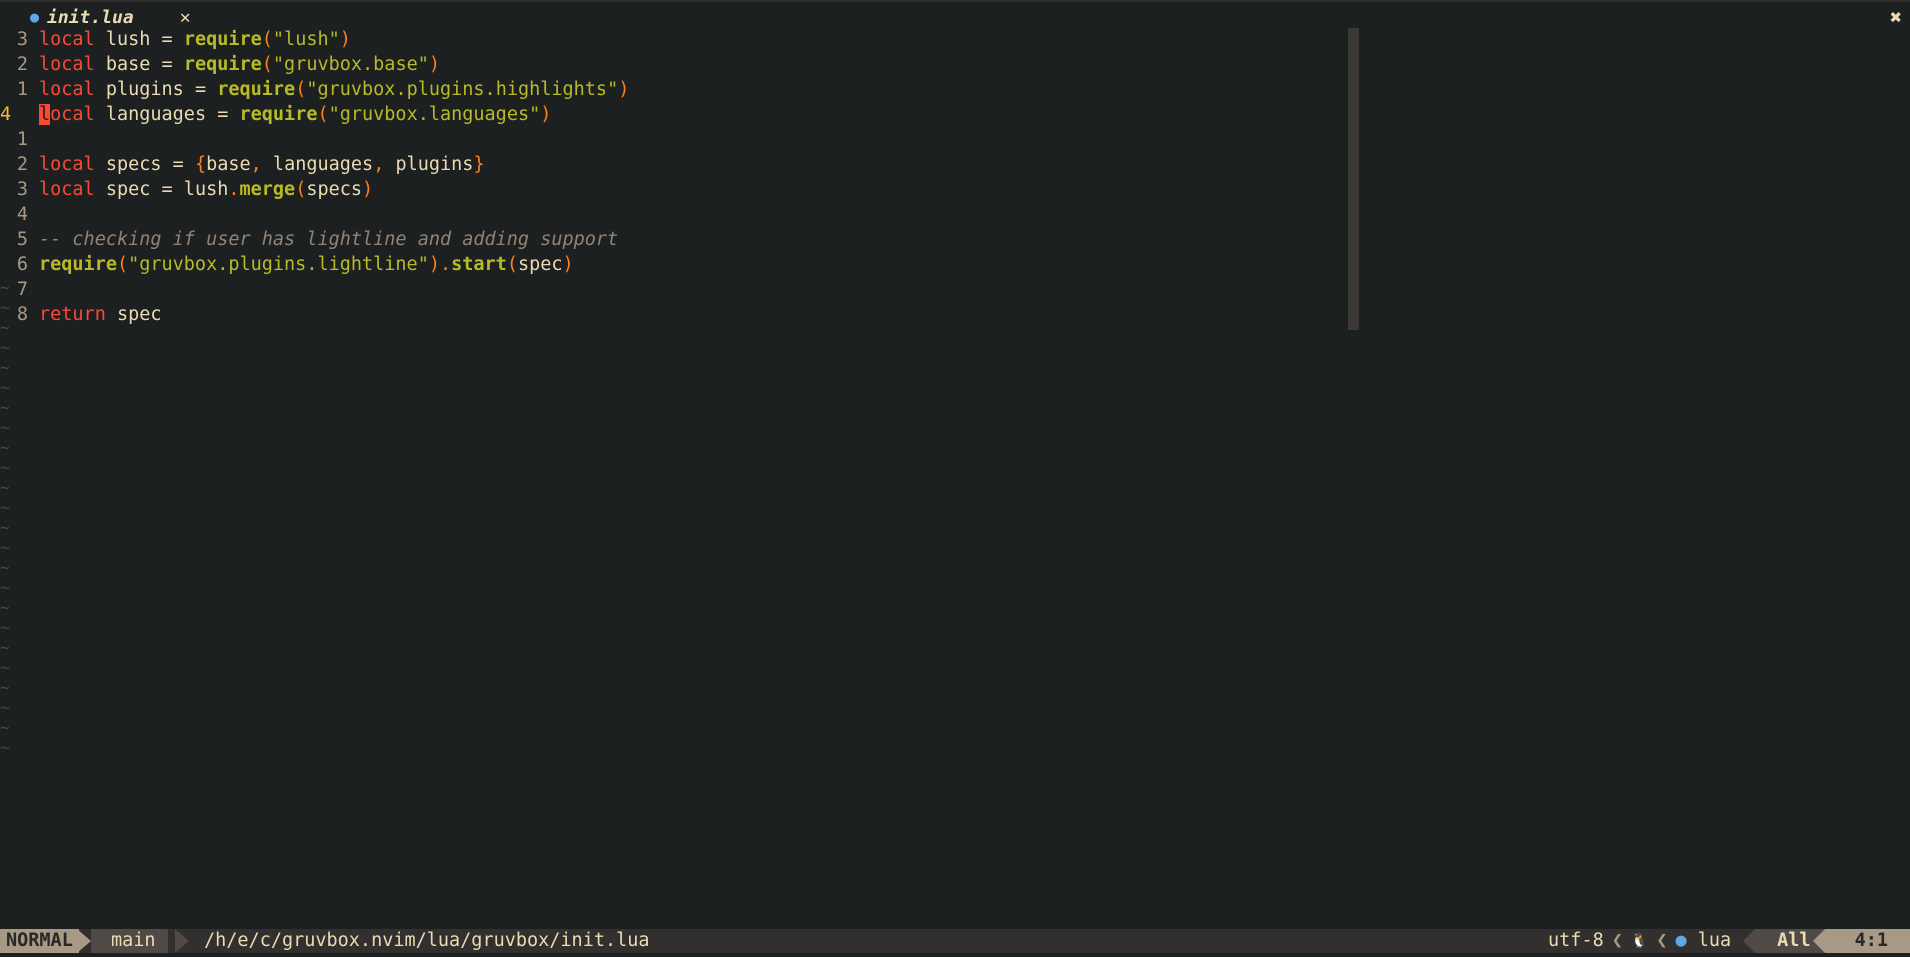  What do you see at coordinates (1639, 941) in the screenshot?
I see `linux-icon: 🐧` at bounding box center [1639, 941].